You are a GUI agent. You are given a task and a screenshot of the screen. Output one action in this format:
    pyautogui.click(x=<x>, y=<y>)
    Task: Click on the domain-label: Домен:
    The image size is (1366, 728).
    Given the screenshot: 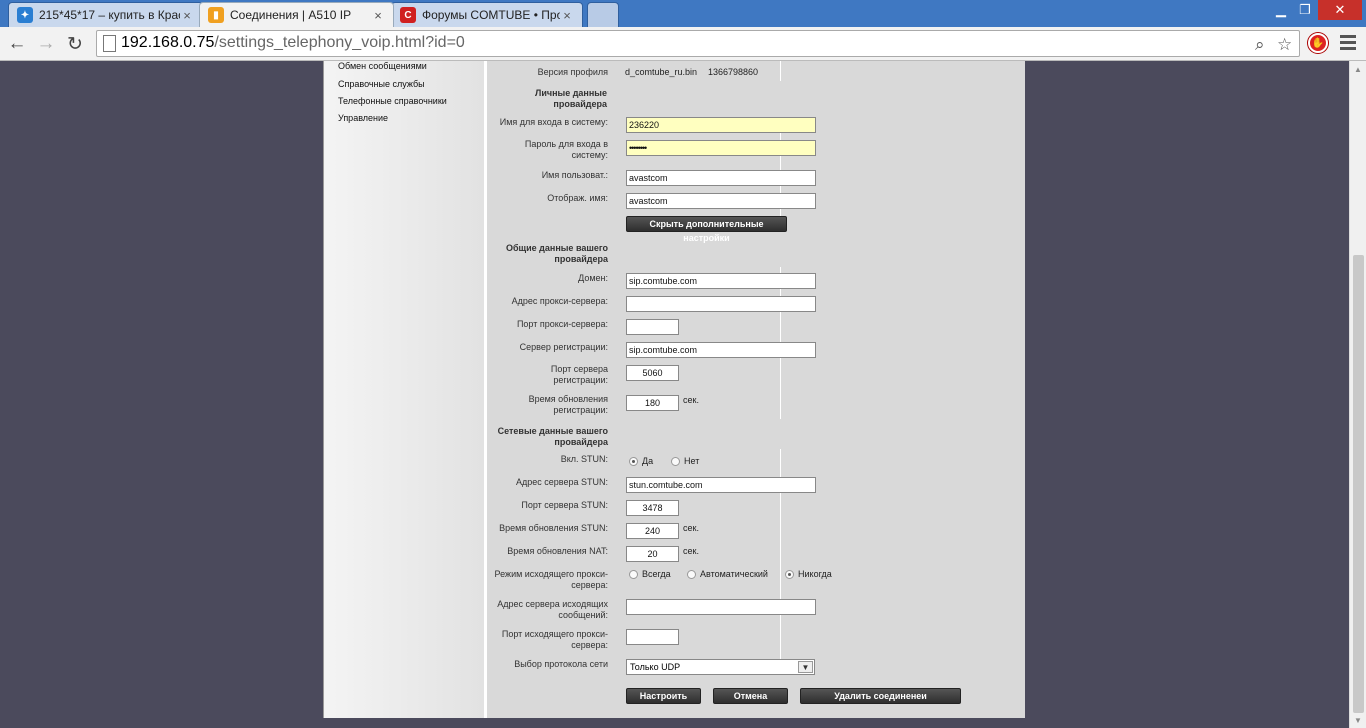 What is the action you would take?
    pyautogui.click(x=593, y=278)
    